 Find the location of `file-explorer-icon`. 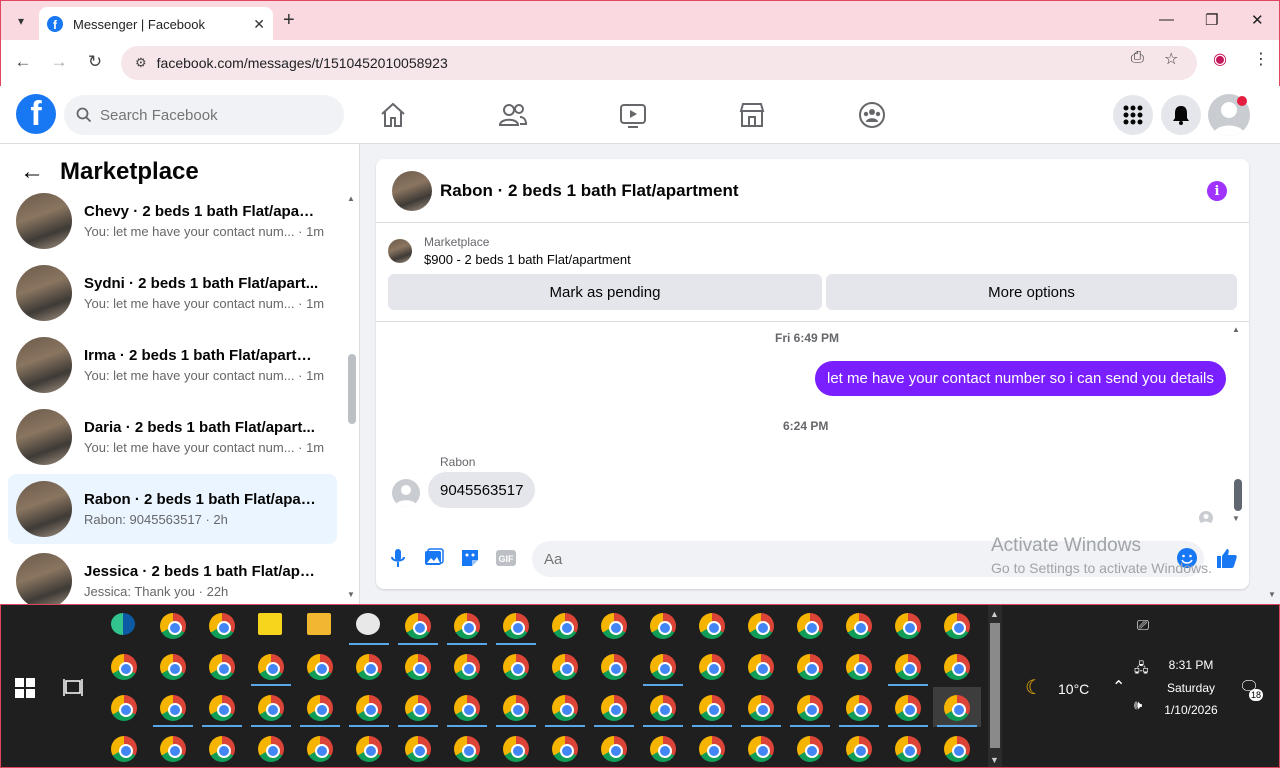

file-explorer-icon is located at coordinates (319, 624).